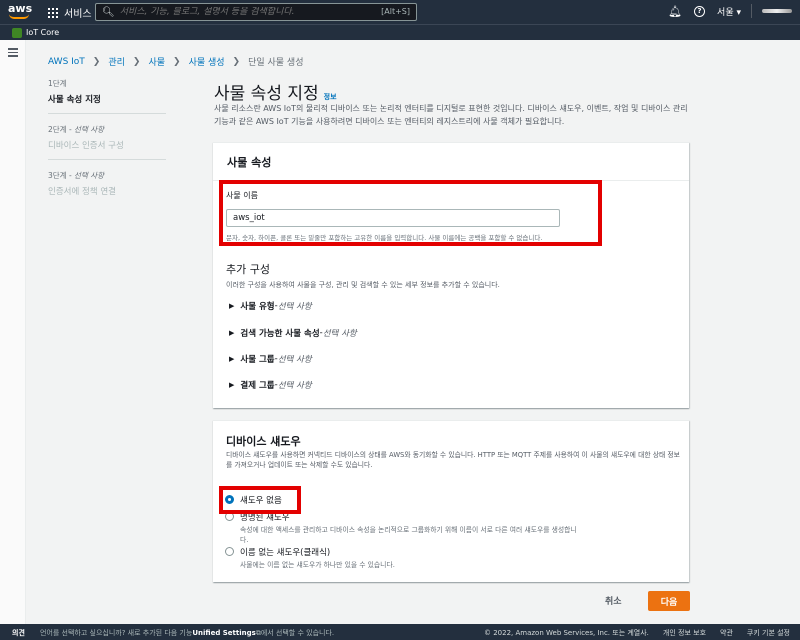 This screenshot has height=640, width=800. What do you see at coordinates (729, 11) in the screenshot?
I see `region-selector: 서울 ▾` at bounding box center [729, 11].